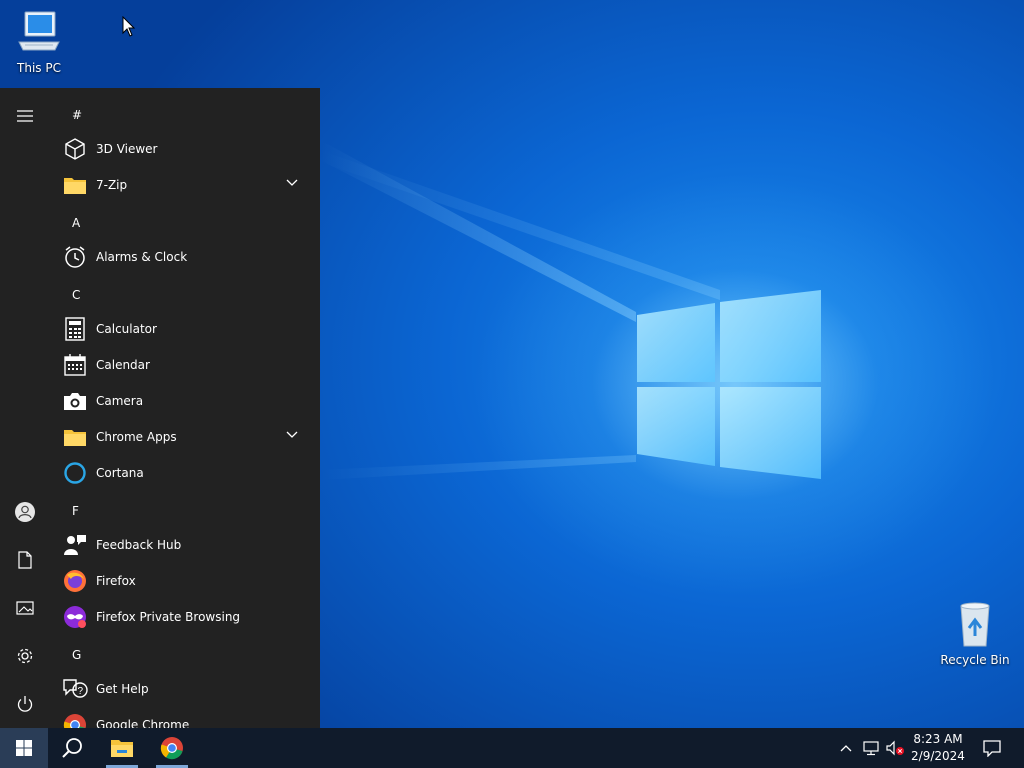 This screenshot has height=768, width=1024. I want to click on alarm-clock-icon, so click(75, 257).